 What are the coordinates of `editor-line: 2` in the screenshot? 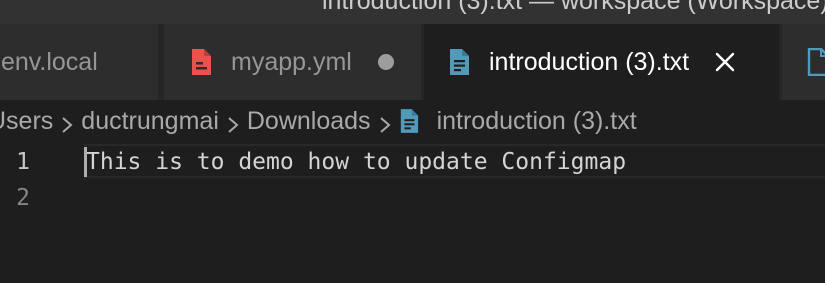 It's located at (412, 198).